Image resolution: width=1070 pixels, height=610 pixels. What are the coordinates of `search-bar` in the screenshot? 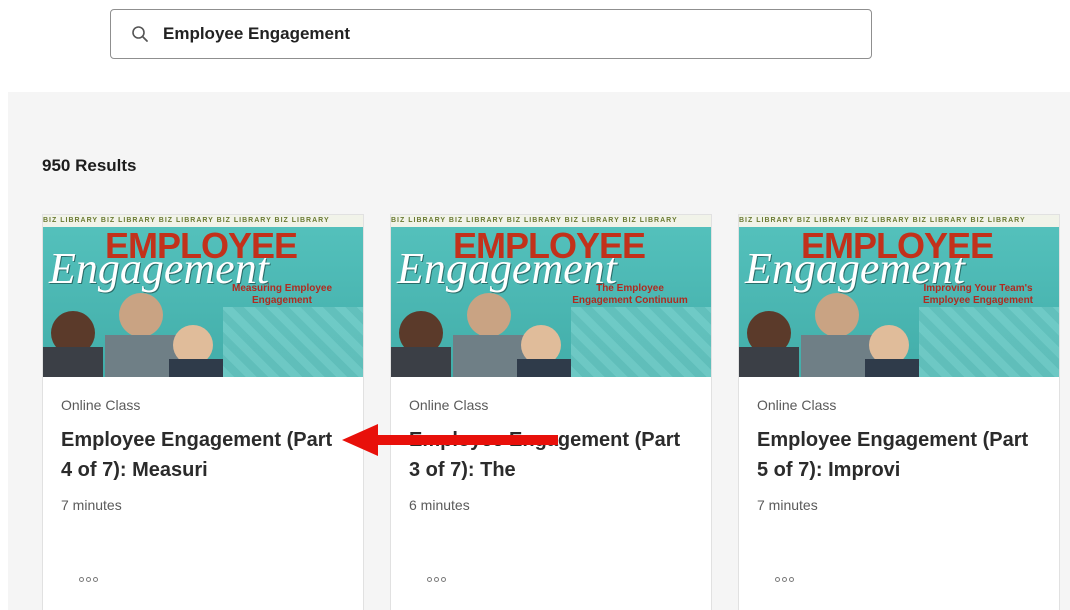 It's located at (491, 34).